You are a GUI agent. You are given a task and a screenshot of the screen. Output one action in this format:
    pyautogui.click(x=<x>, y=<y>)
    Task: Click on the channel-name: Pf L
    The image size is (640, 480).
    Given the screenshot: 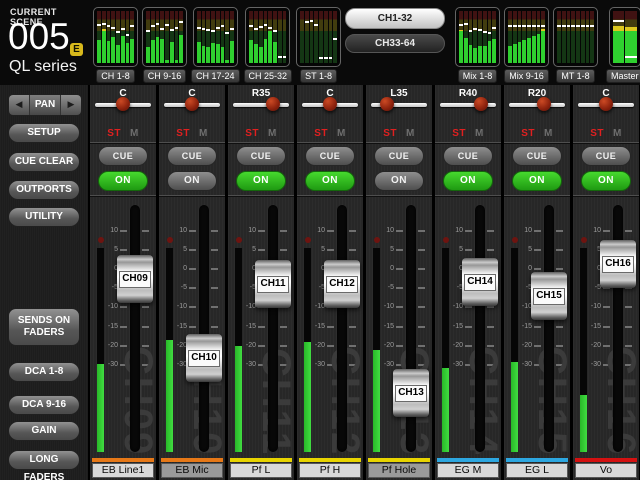 What is the action you would take?
    pyautogui.click(x=261, y=470)
    